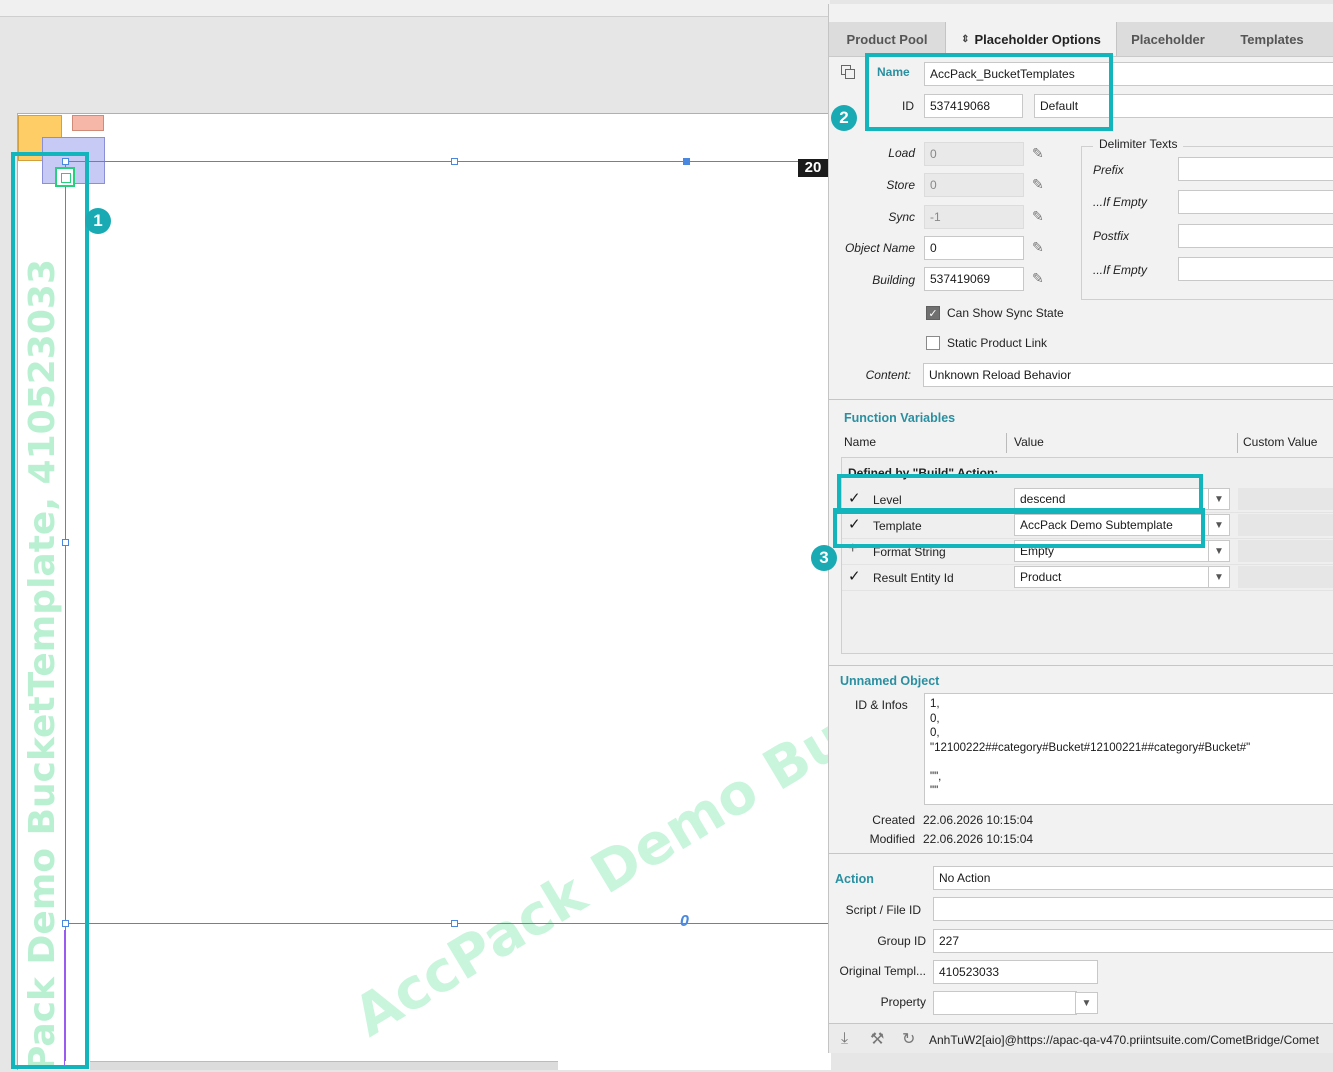 This screenshot has height=1072, width=1333. I want to click on row-name: Result Entity Id, so click(913, 578).